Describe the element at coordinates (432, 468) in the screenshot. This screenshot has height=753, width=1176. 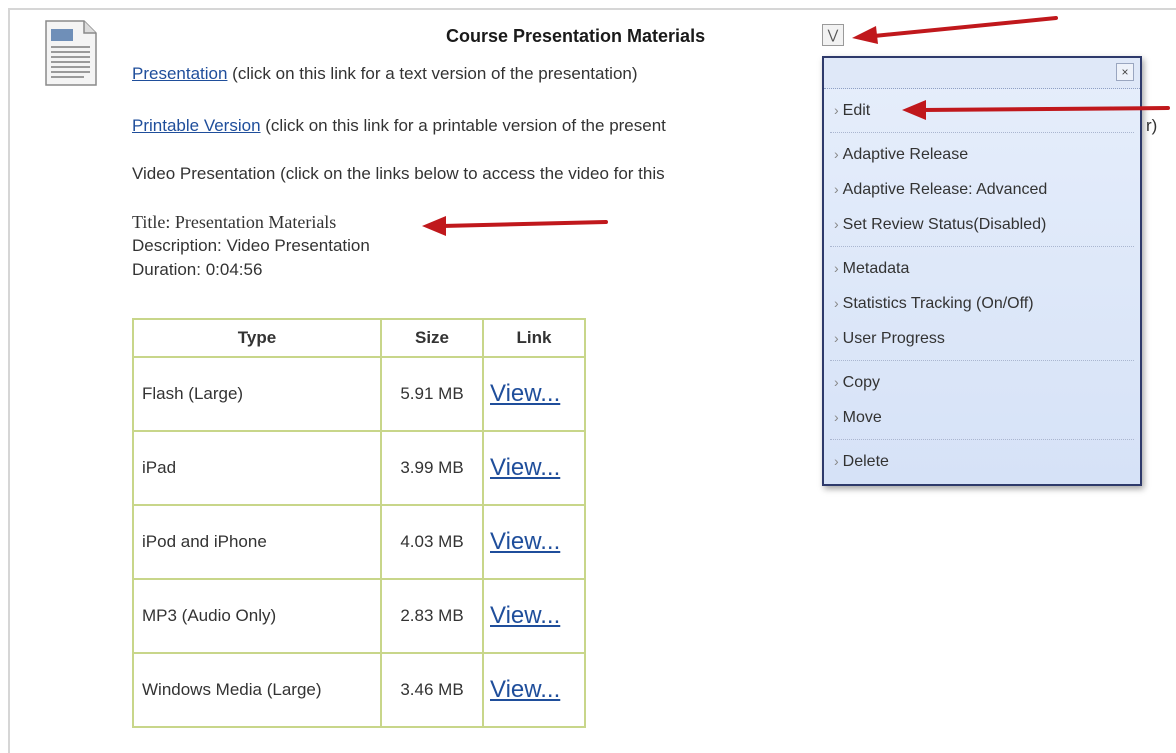
I see `media-size: 3.99 MB` at that location.